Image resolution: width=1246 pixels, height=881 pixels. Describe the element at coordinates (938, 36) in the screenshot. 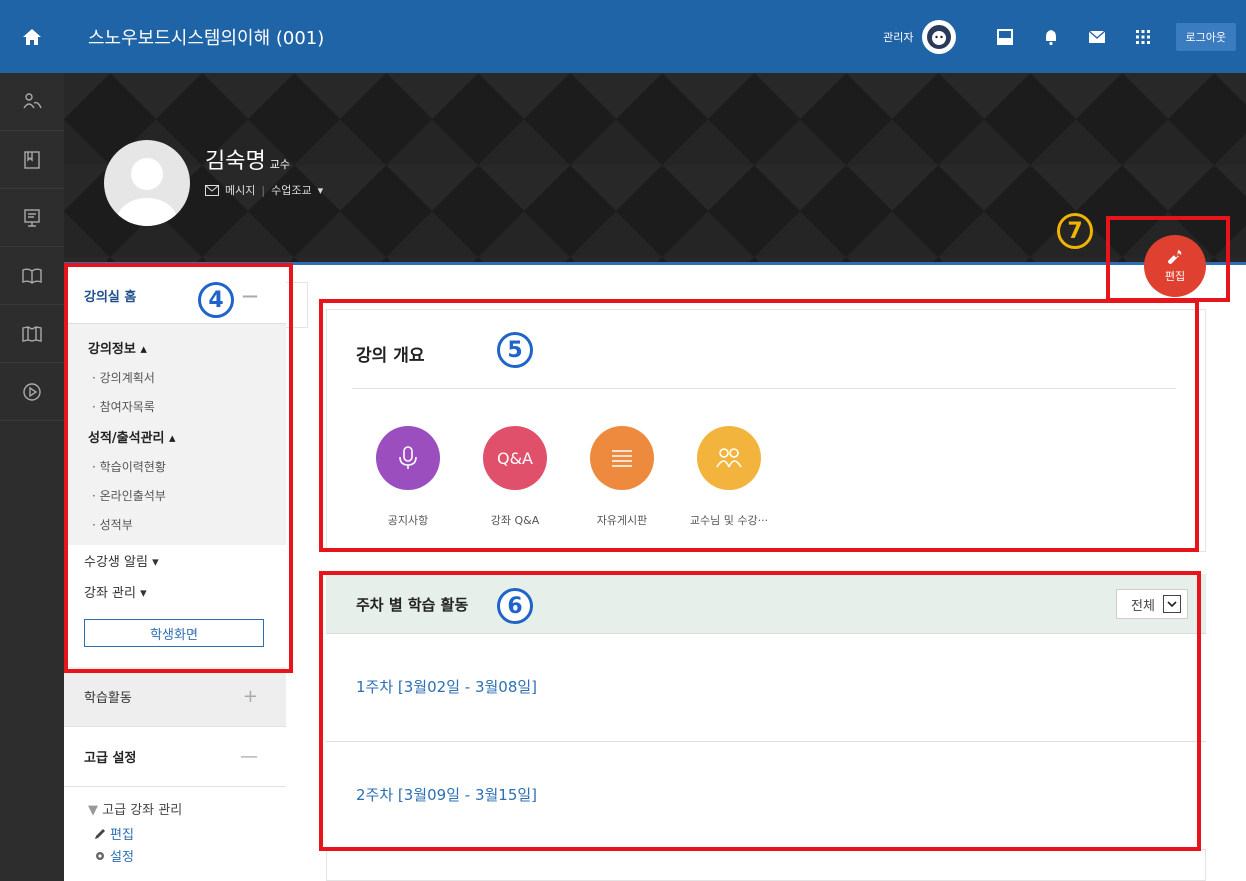

I see `user-avatar` at that location.